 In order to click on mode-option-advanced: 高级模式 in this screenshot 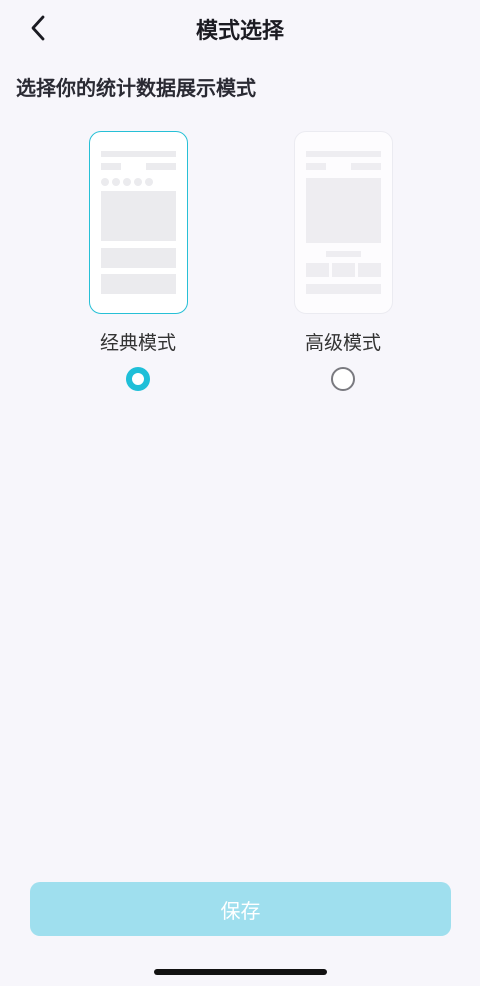, I will do `click(343, 261)`.